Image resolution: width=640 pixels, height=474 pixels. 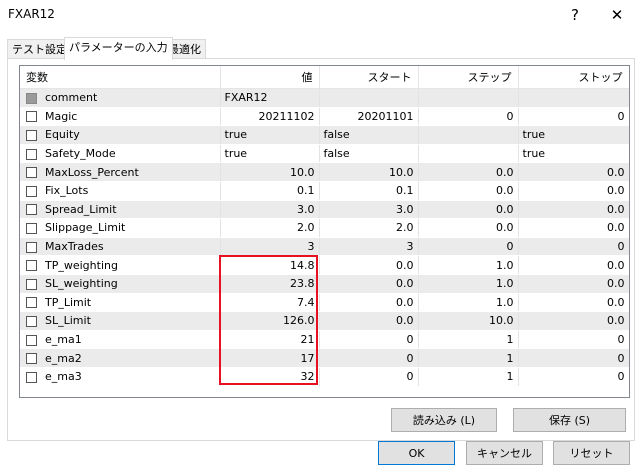 I want to click on param-start-cell: 3, so click(x=369, y=247).